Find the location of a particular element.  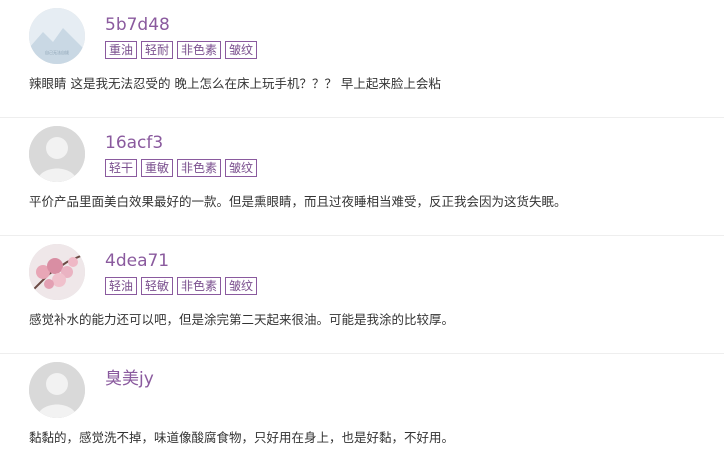

skin-tag: 轻耐 is located at coordinates (157, 50).